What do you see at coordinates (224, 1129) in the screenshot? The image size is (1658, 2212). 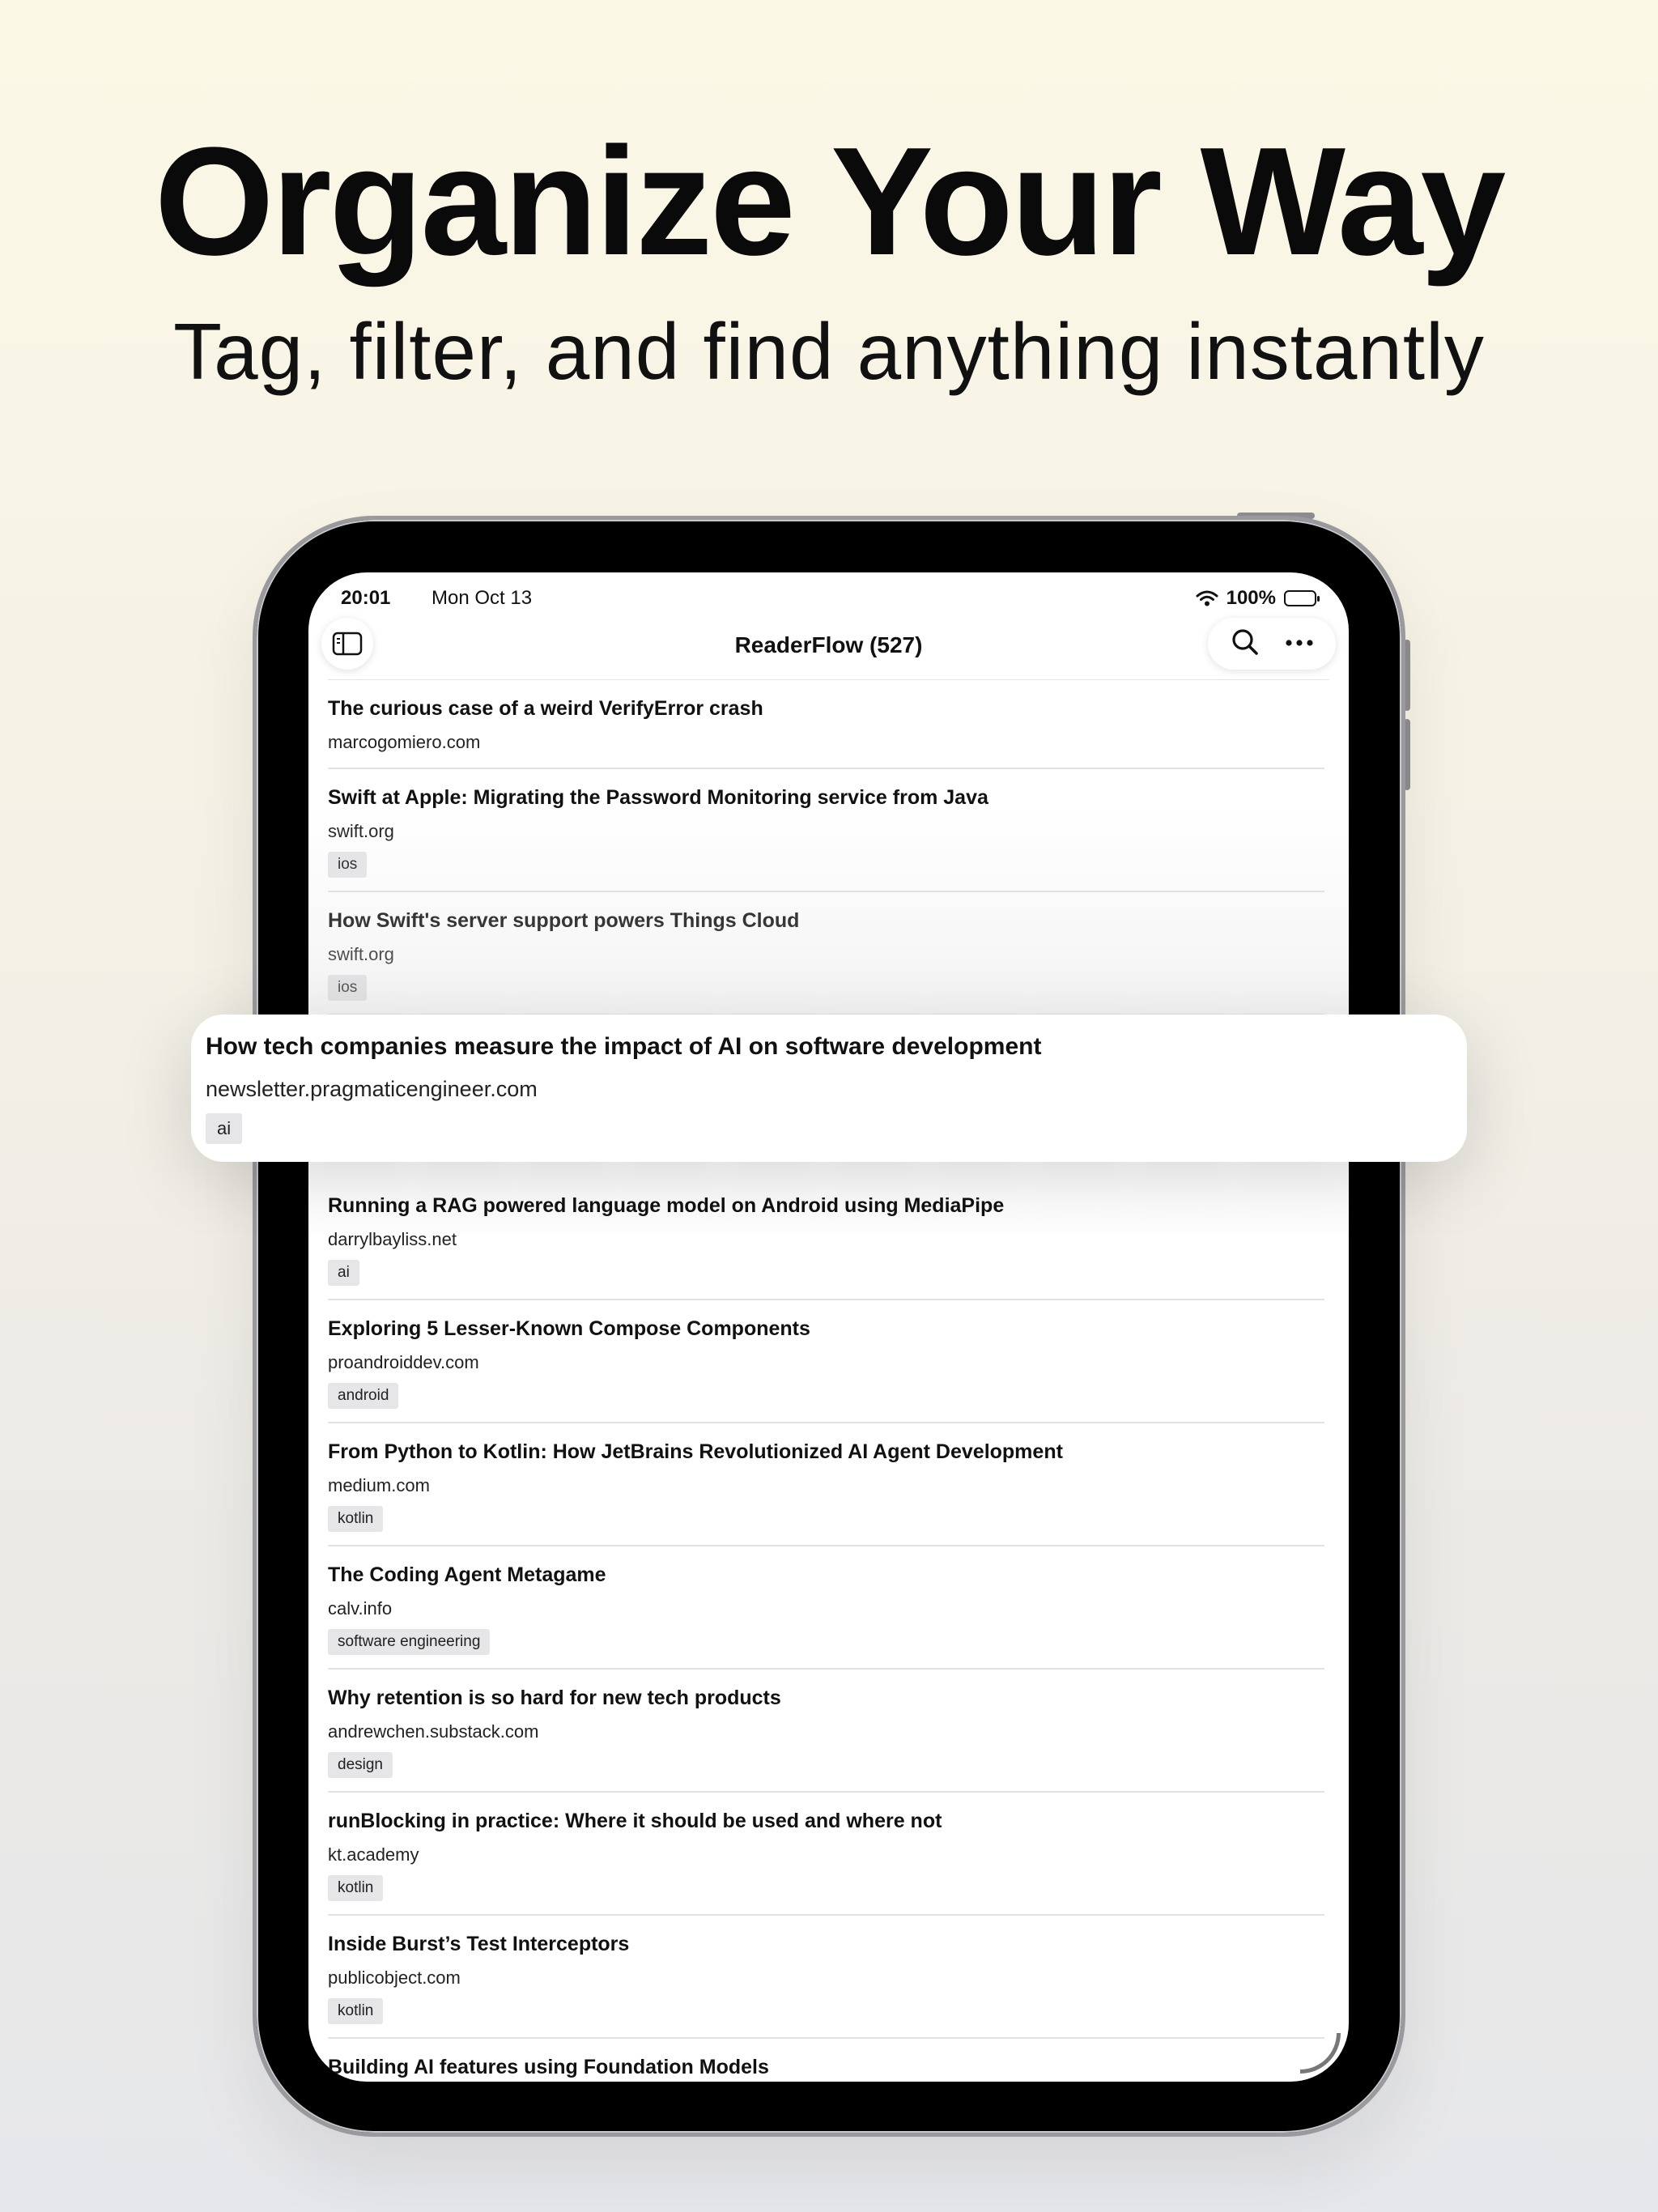 I see `highlighted-tag: ai` at bounding box center [224, 1129].